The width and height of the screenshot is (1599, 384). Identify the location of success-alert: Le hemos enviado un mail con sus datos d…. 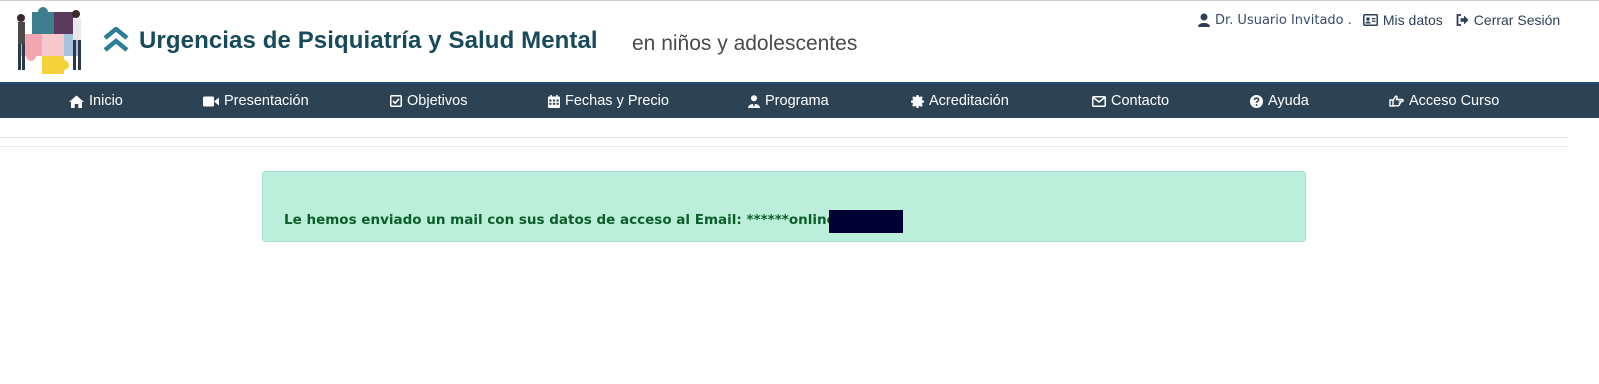
(784, 206).